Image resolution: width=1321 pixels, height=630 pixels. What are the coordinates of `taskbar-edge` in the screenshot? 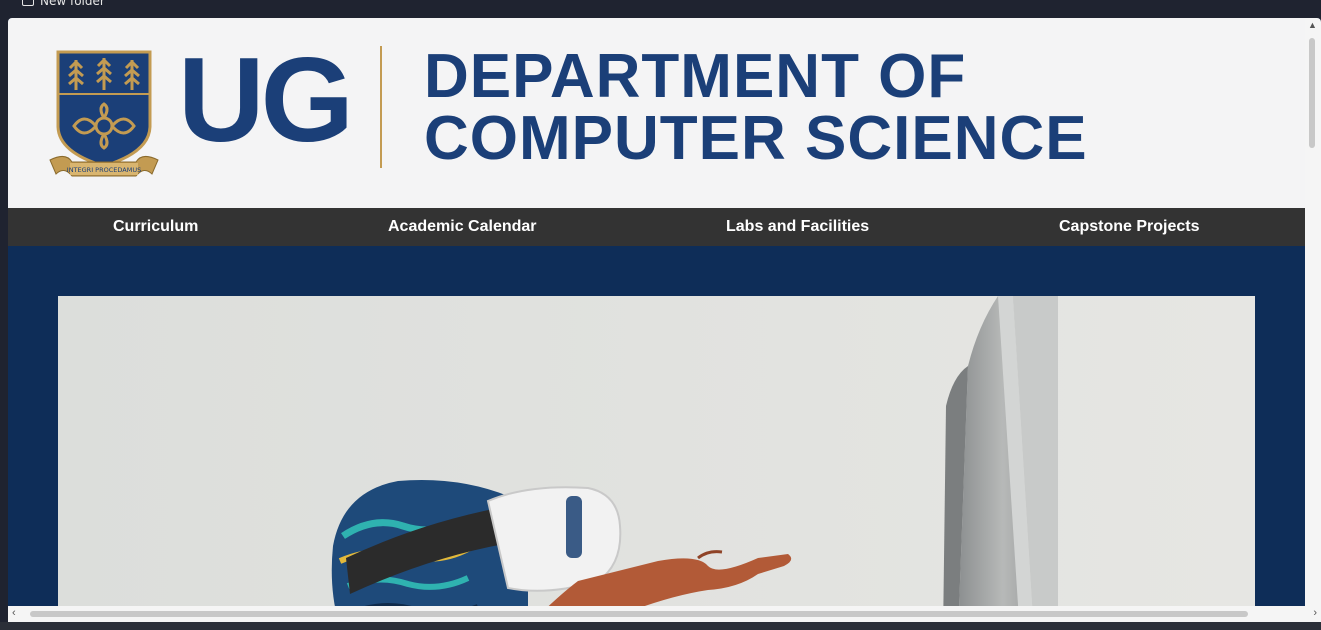 It's located at (660, 626).